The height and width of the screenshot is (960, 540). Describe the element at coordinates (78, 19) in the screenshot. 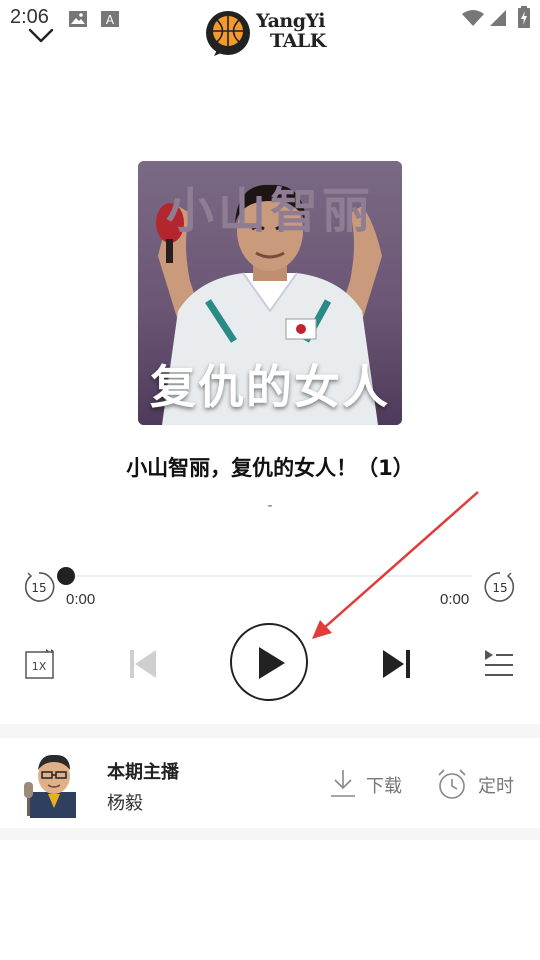

I see `image-notification-icon` at that location.